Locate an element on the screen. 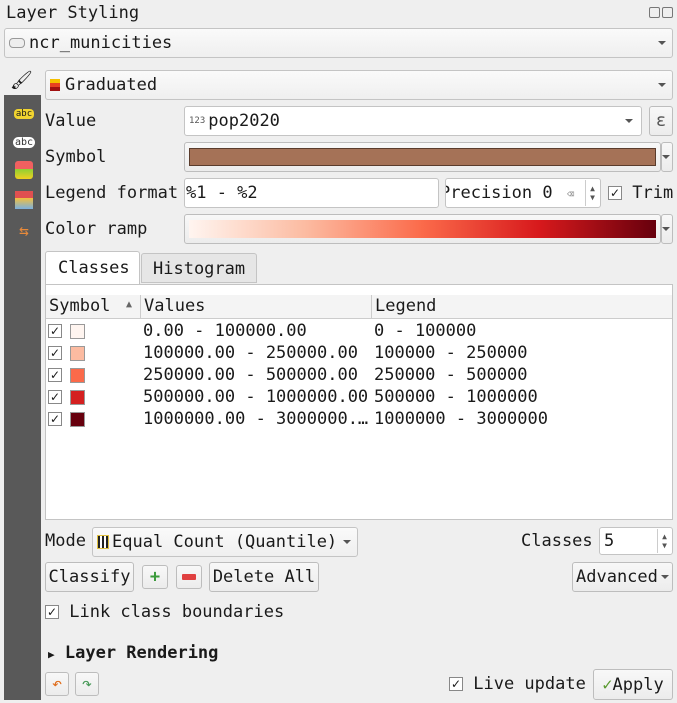 The image size is (677, 703). link-class-boundaries-checkbox: ✓ Link class boundaries is located at coordinates (164, 612).